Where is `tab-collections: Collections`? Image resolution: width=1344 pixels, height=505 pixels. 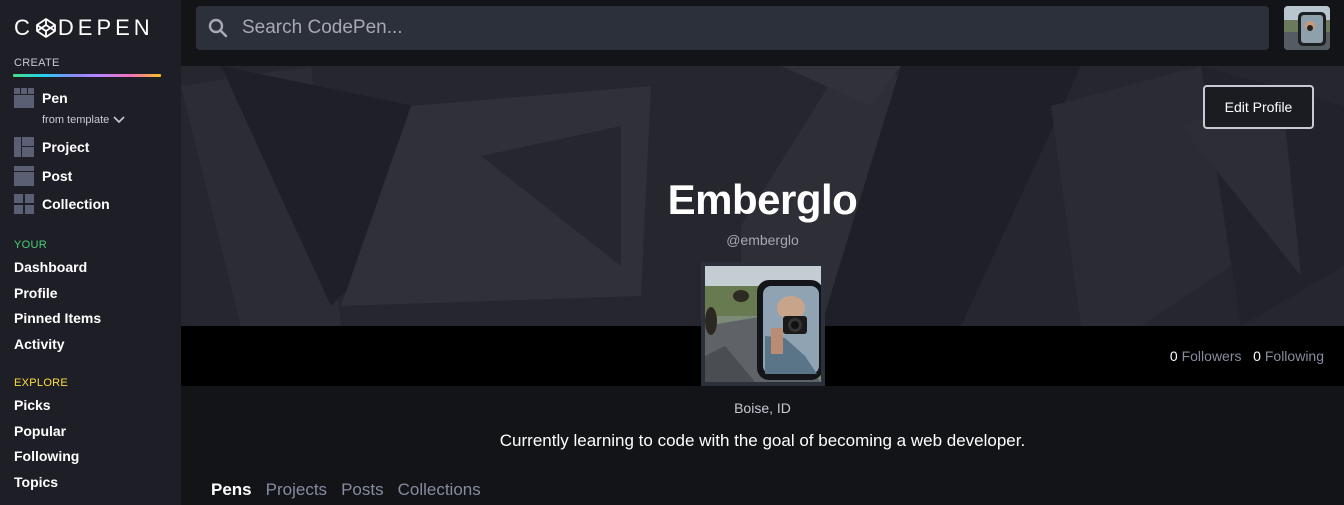 tab-collections: Collections is located at coordinates (439, 490).